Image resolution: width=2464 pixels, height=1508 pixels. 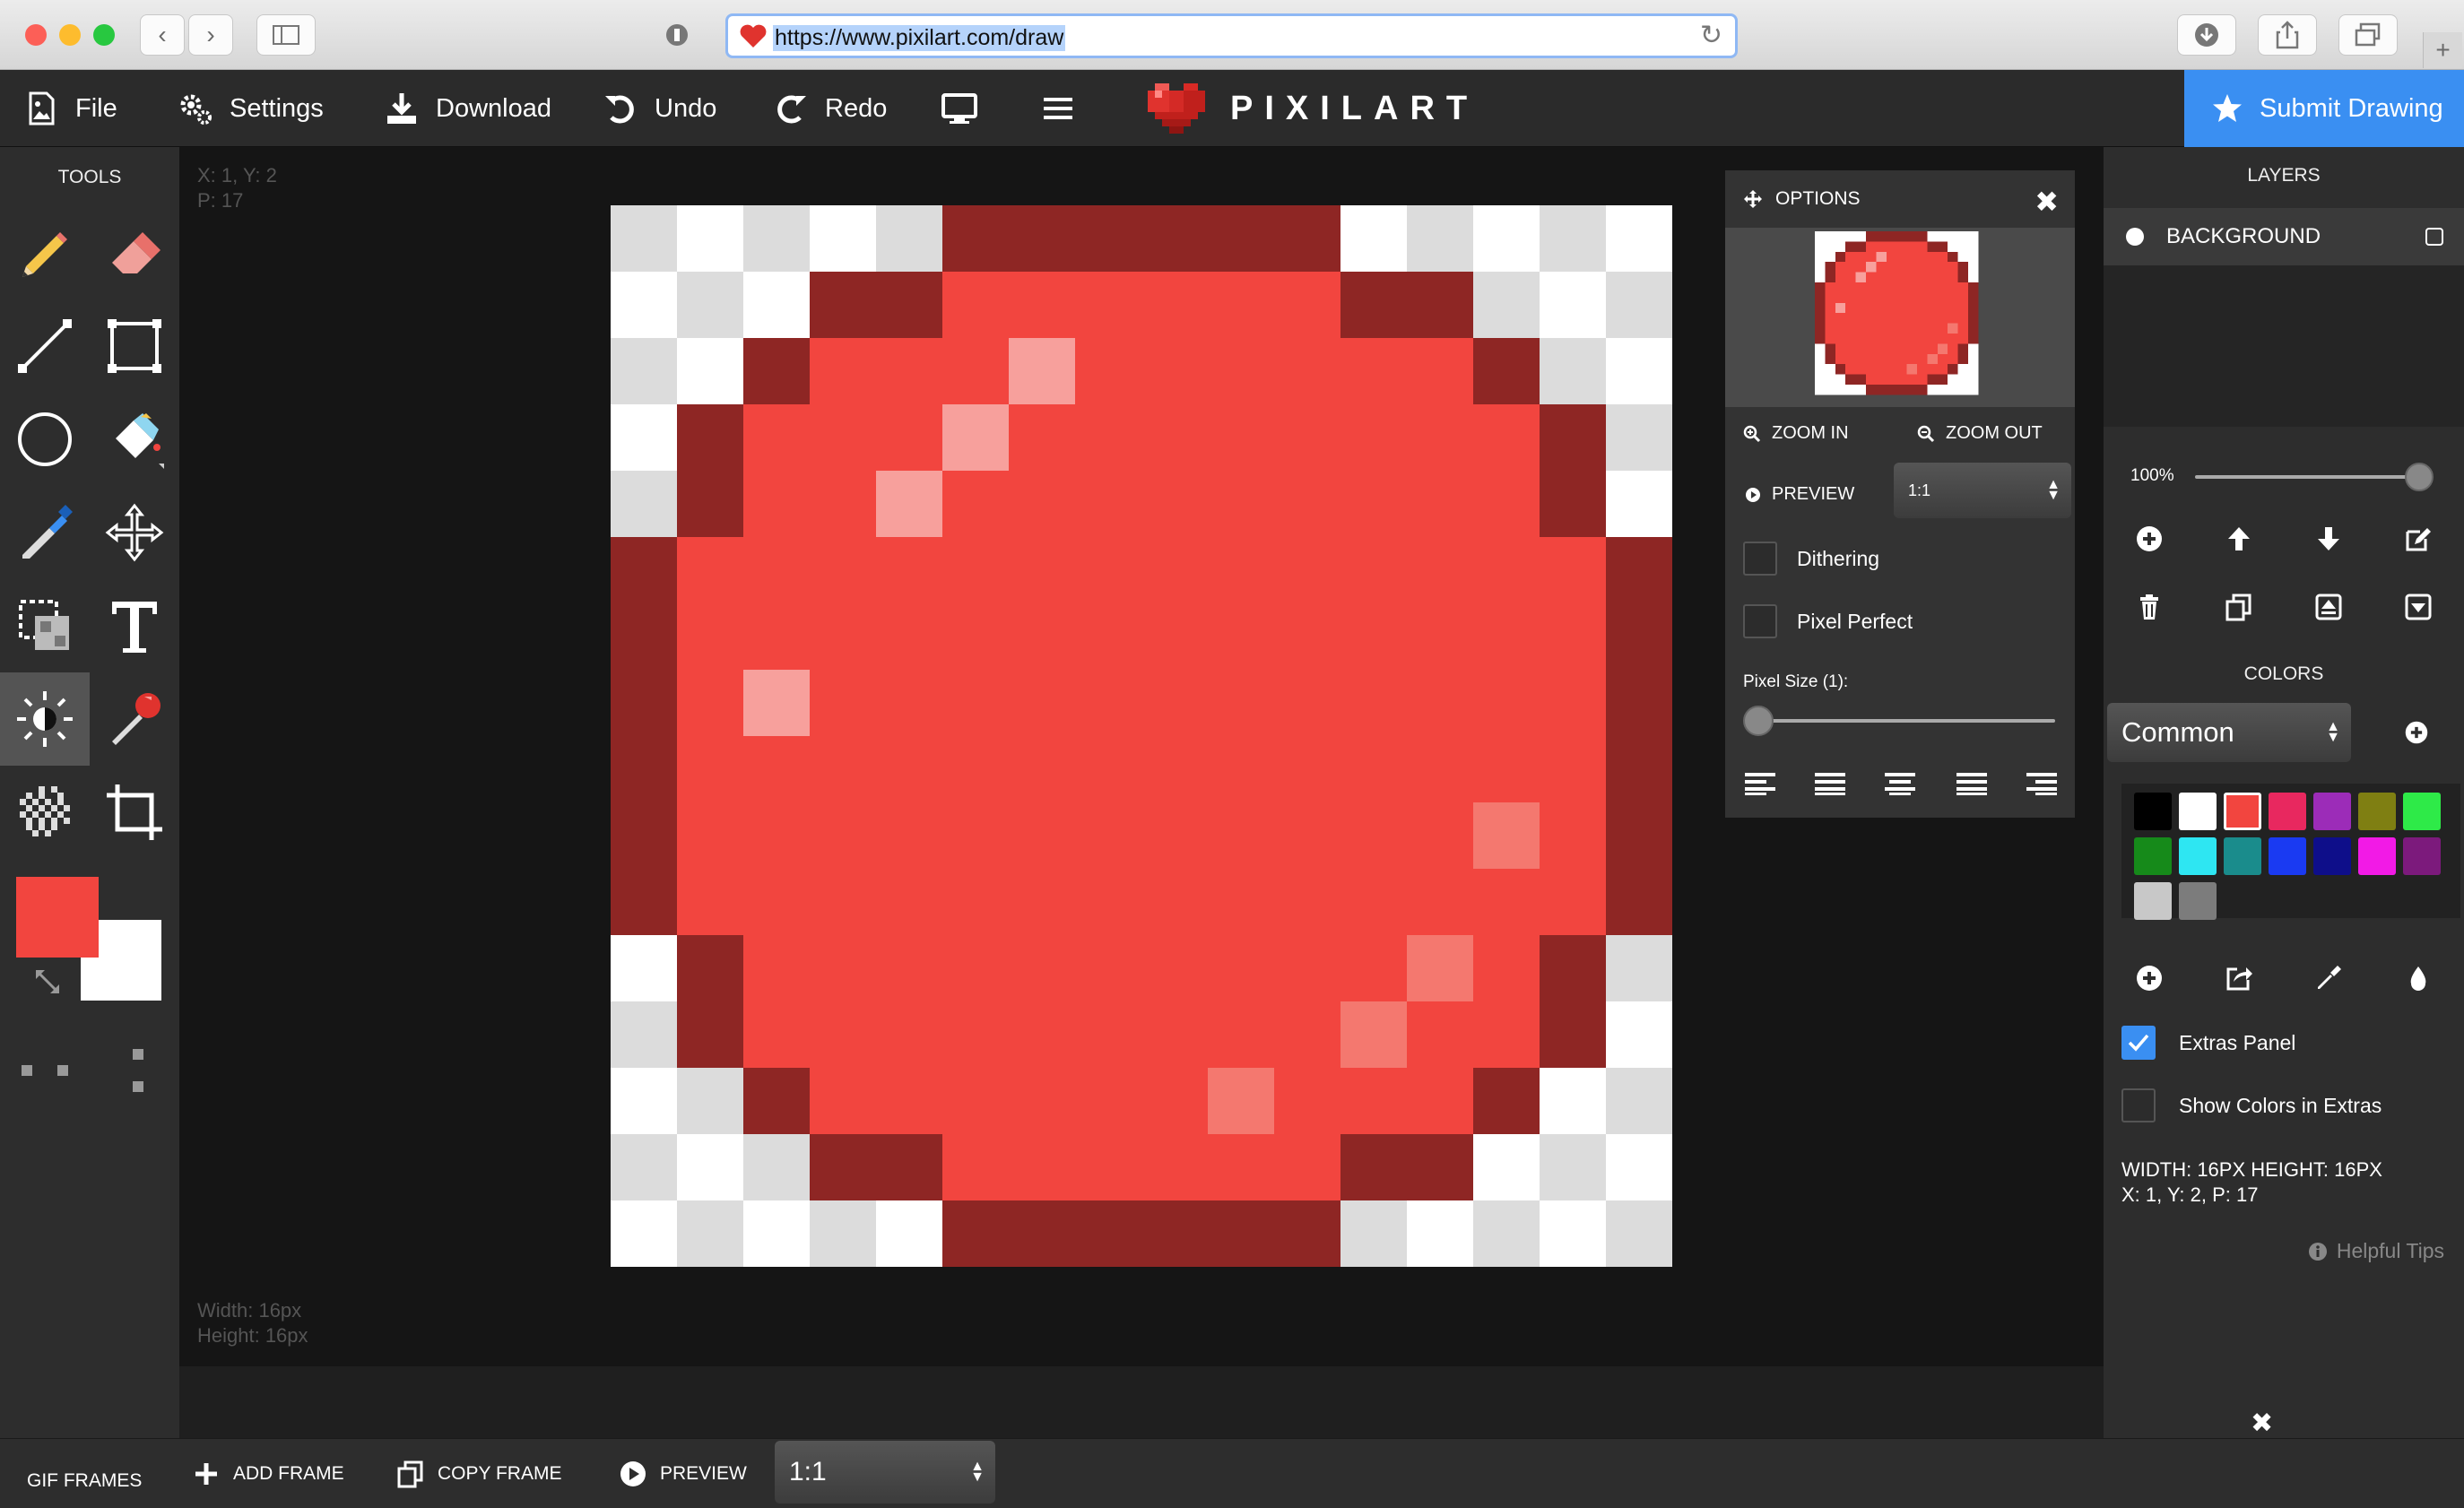 What do you see at coordinates (2239, 978) in the screenshot?
I see `export-palette-button` at bounding box center [2239, 978].